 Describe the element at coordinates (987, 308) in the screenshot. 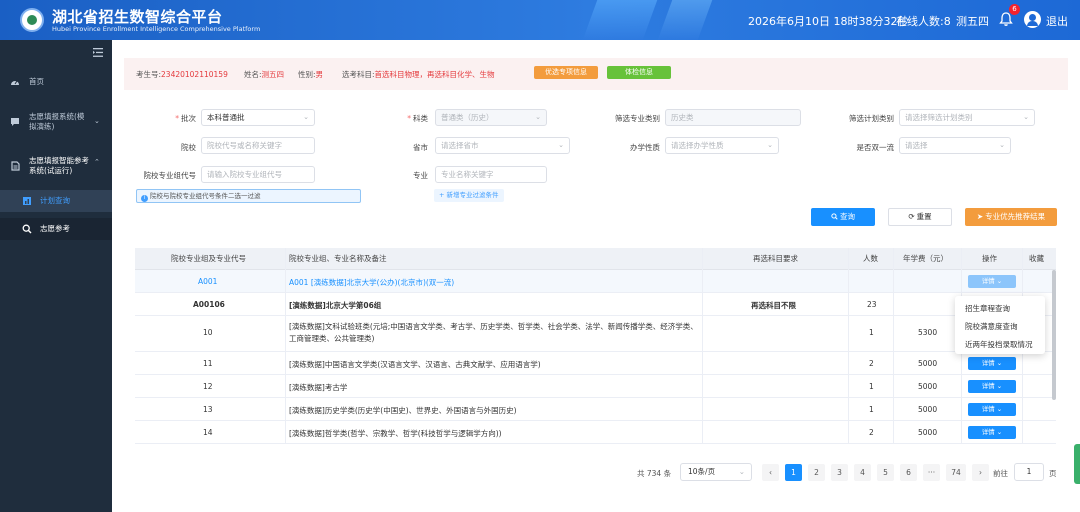

I see `dropdown-item-admission-rules: 招生章程查询` at that location.